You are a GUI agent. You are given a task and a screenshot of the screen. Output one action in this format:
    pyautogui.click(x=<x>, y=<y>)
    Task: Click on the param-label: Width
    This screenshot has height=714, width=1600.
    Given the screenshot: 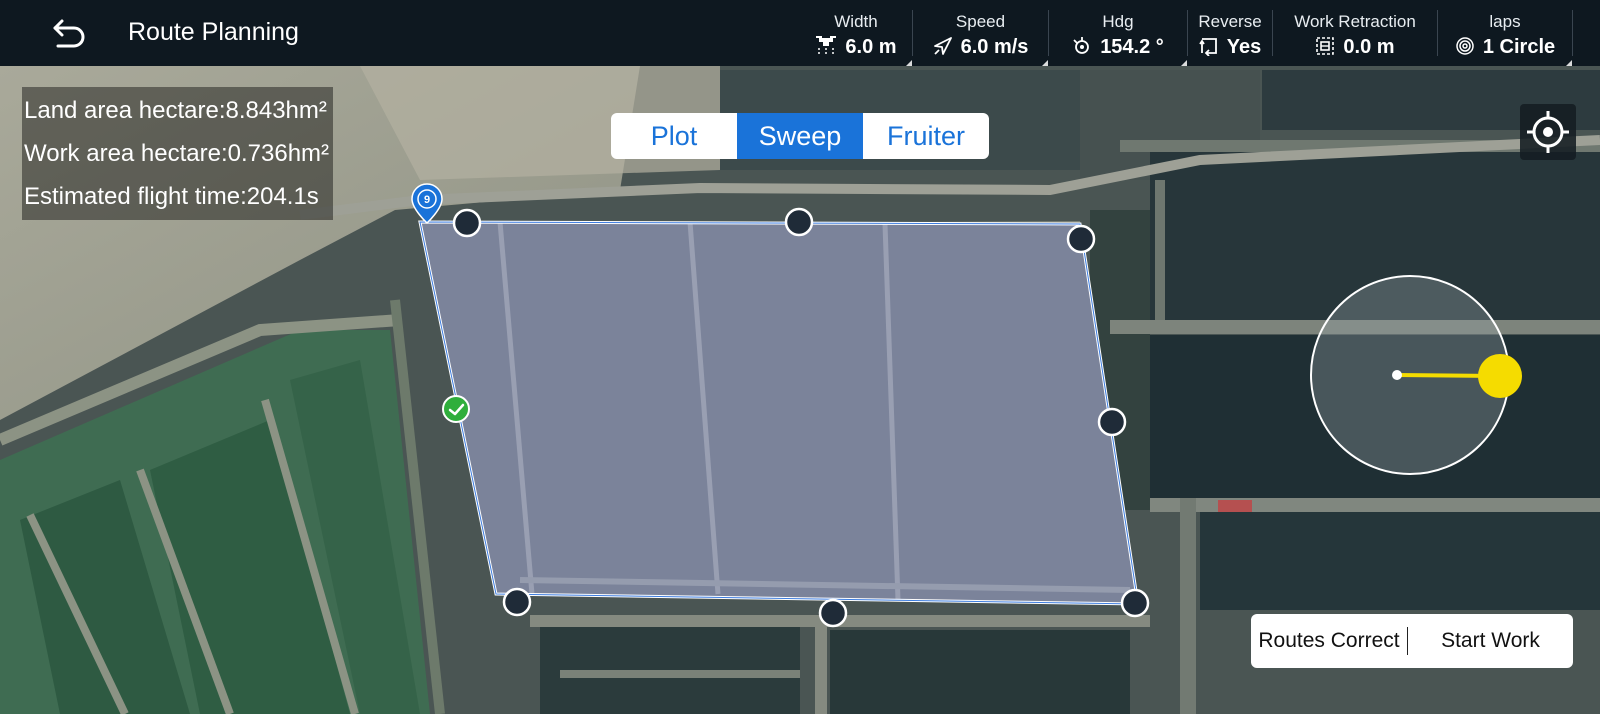 What is the action you would take?
    pyautogui.click(x=856, y=21)
    